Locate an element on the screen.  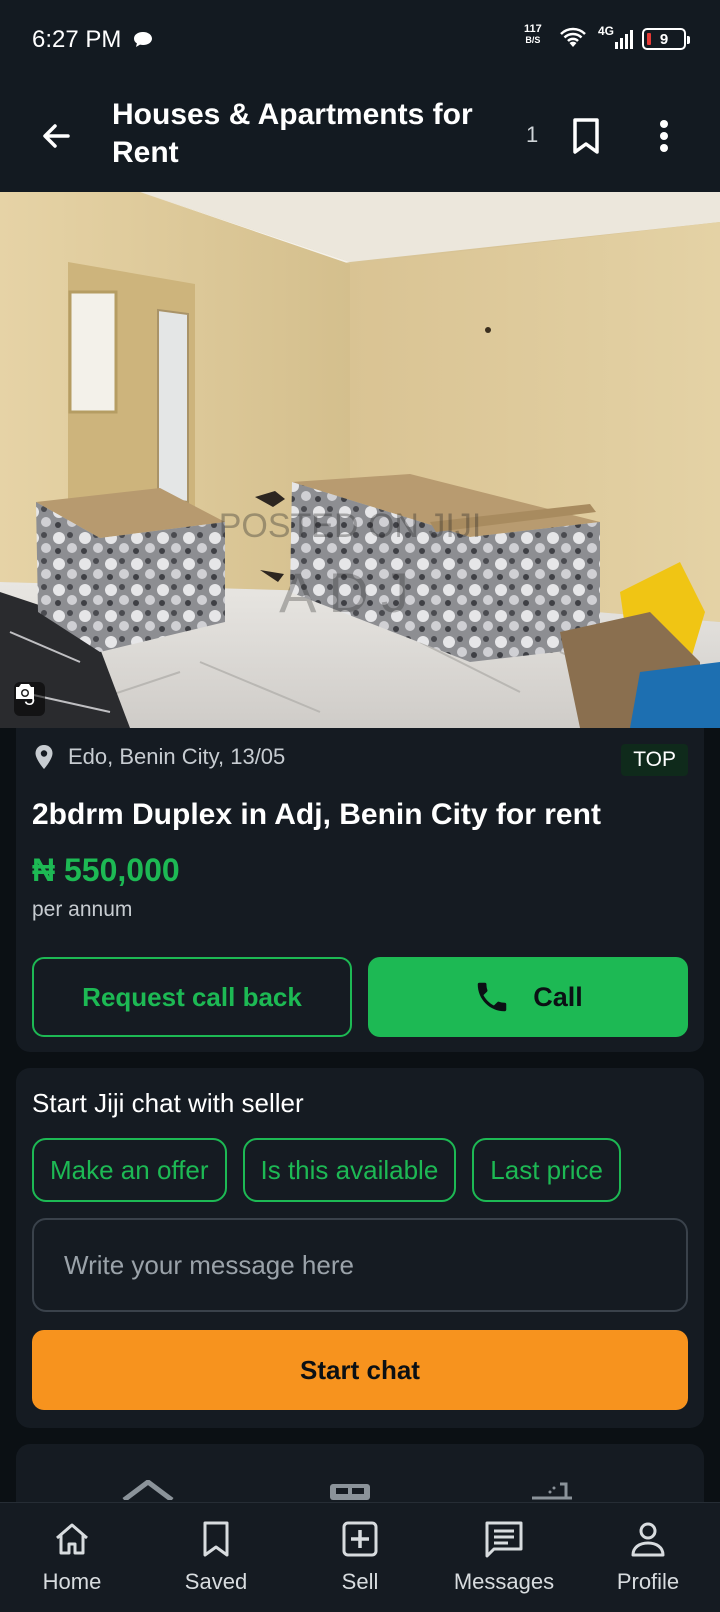
bottom-nav: Home Saved Sell Messages Profile is located at coordinates (360, 1557).